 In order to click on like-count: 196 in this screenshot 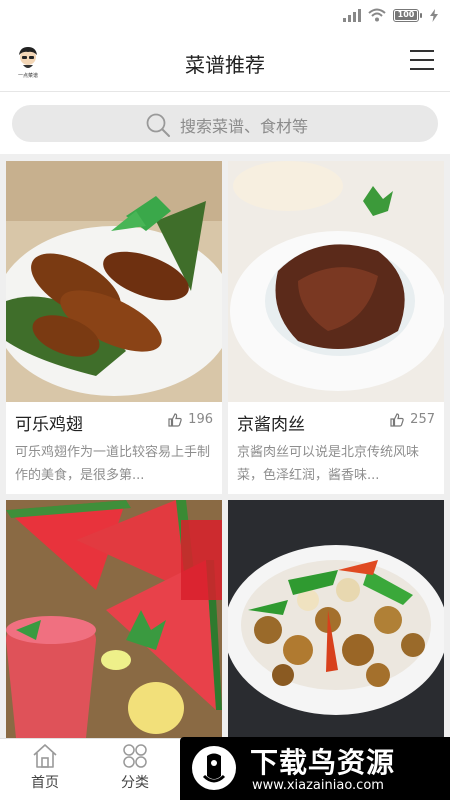, I will do `click(190, 419)`.